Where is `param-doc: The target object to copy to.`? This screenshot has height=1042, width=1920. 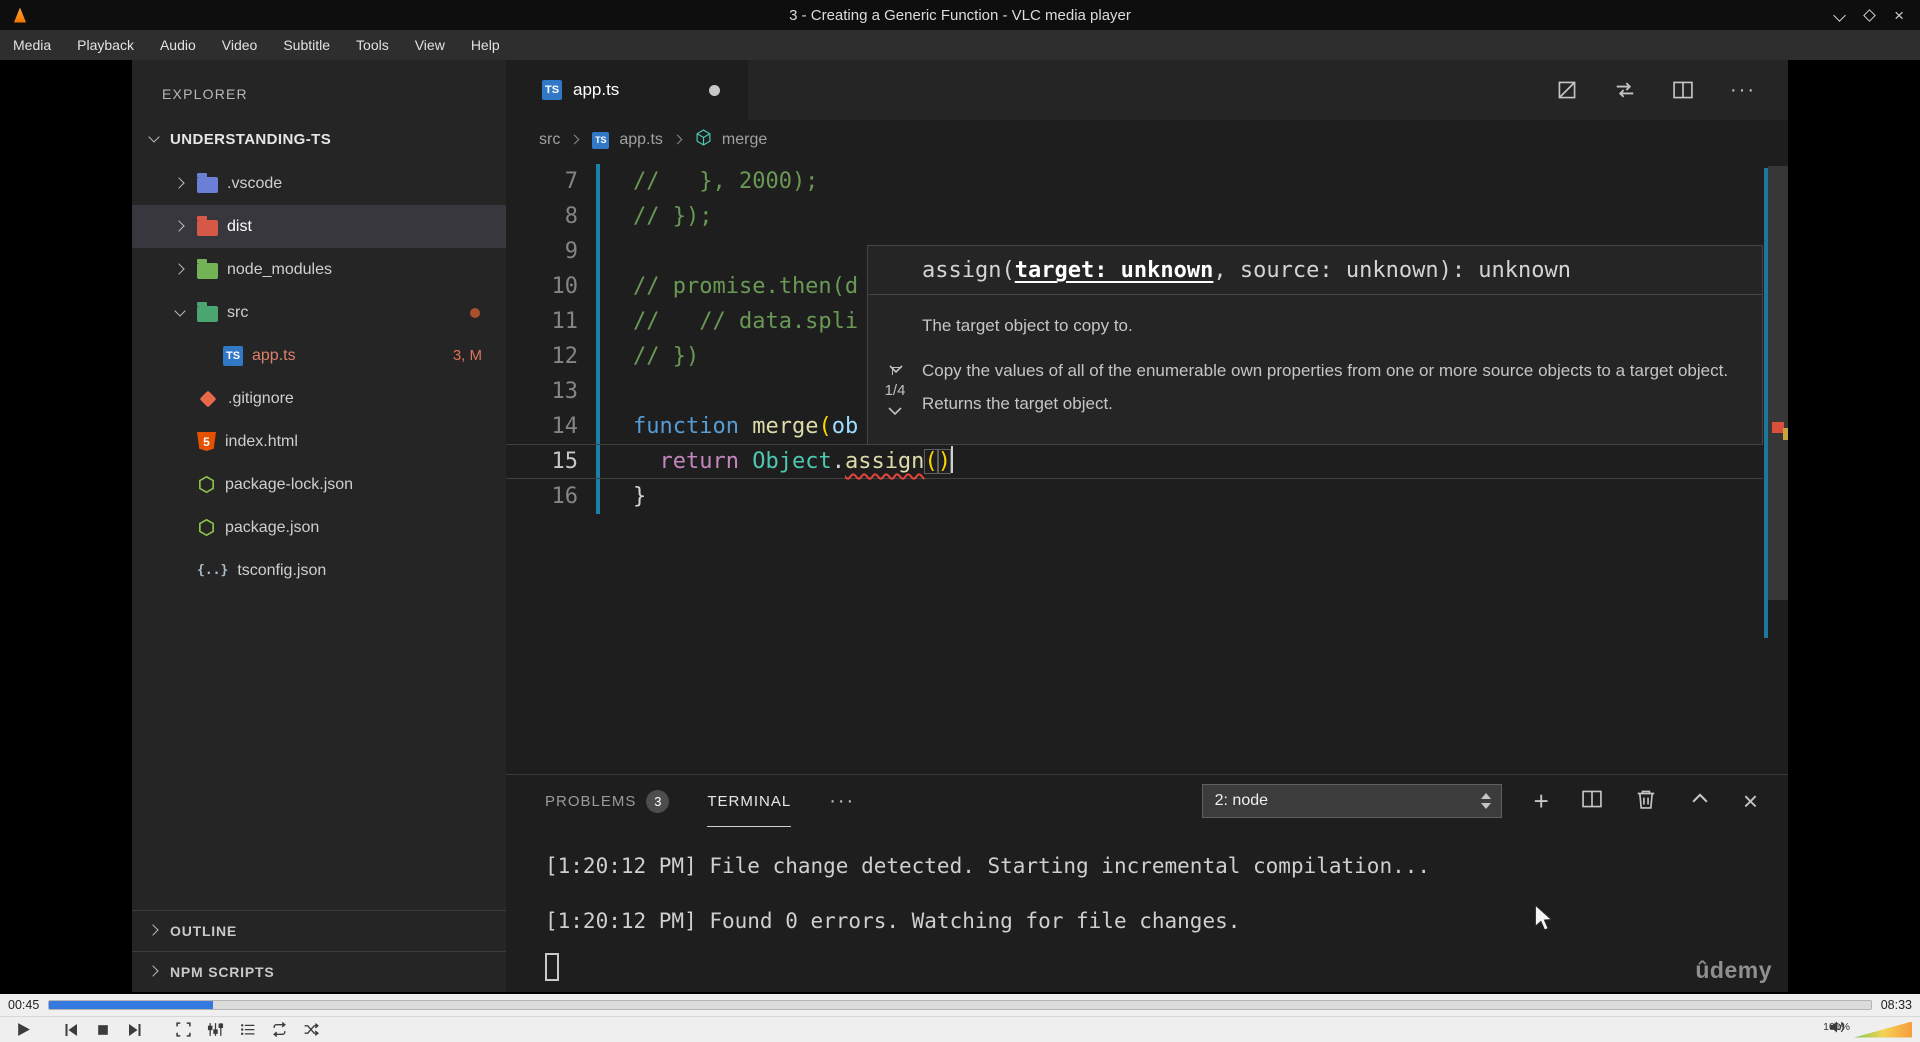
param-doc: The target object to copy to. is located at coordinates (1027, 325).